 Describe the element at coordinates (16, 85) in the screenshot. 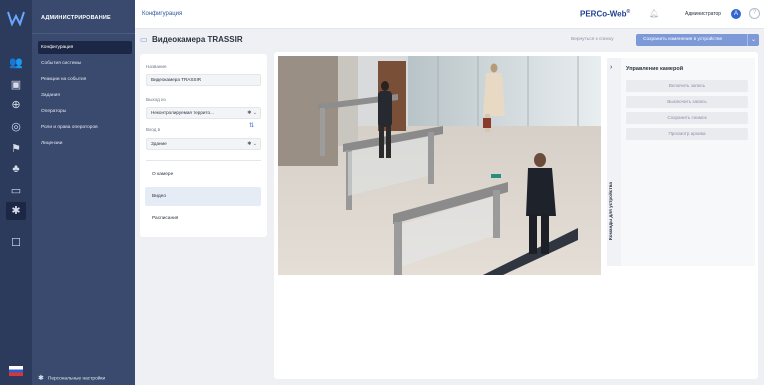

I see `events-icon: ▣` at that location.